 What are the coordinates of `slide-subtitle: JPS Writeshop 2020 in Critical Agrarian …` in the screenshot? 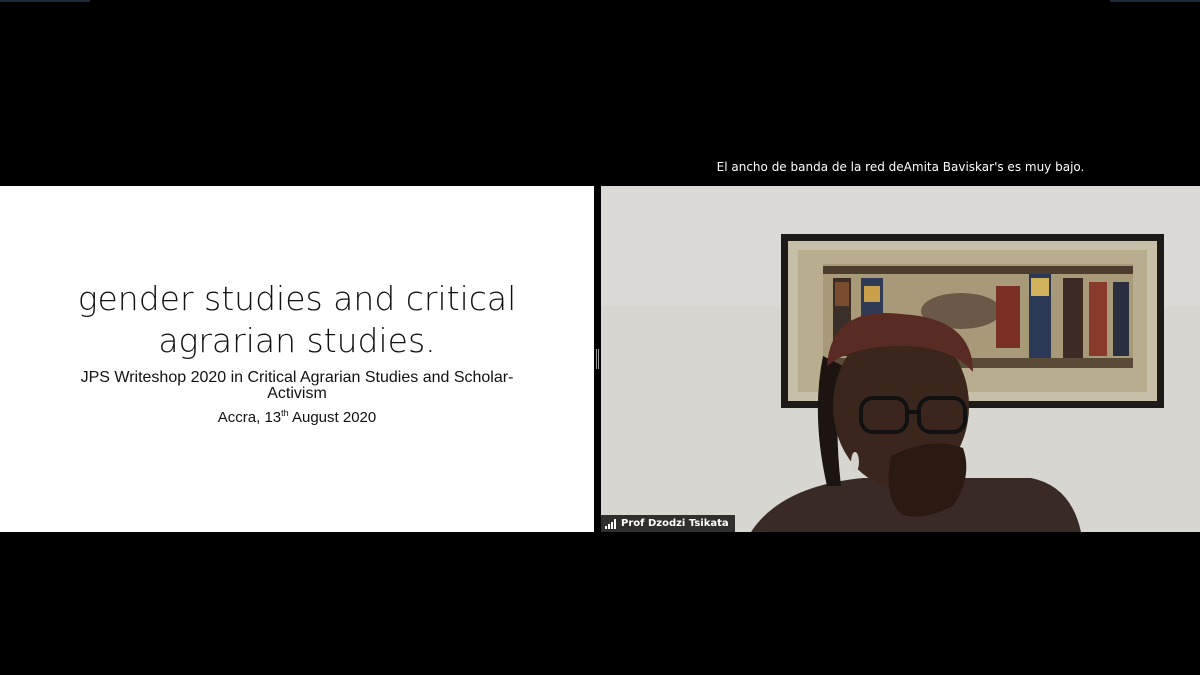 It's located at (297, 386).